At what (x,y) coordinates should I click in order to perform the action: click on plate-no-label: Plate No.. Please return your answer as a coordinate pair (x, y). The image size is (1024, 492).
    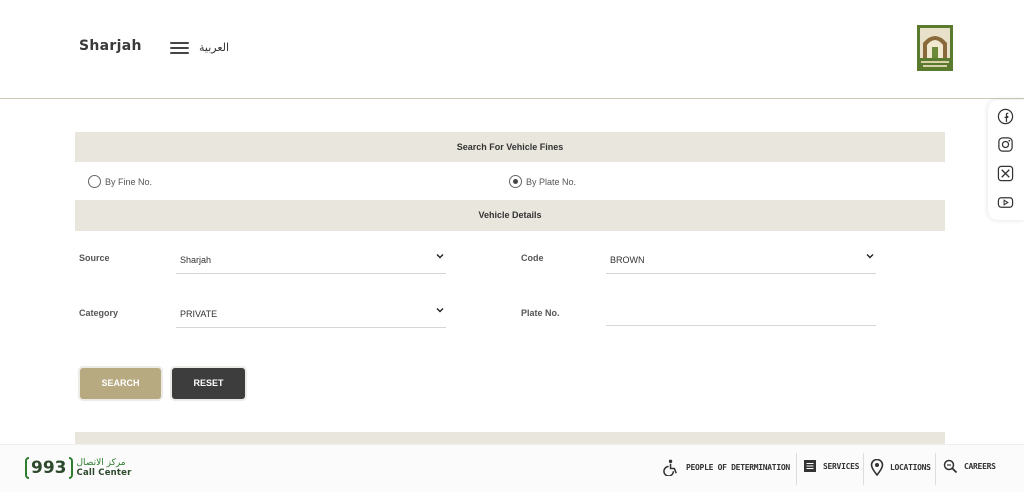
    Looking at the image, I should click on (540, 313).